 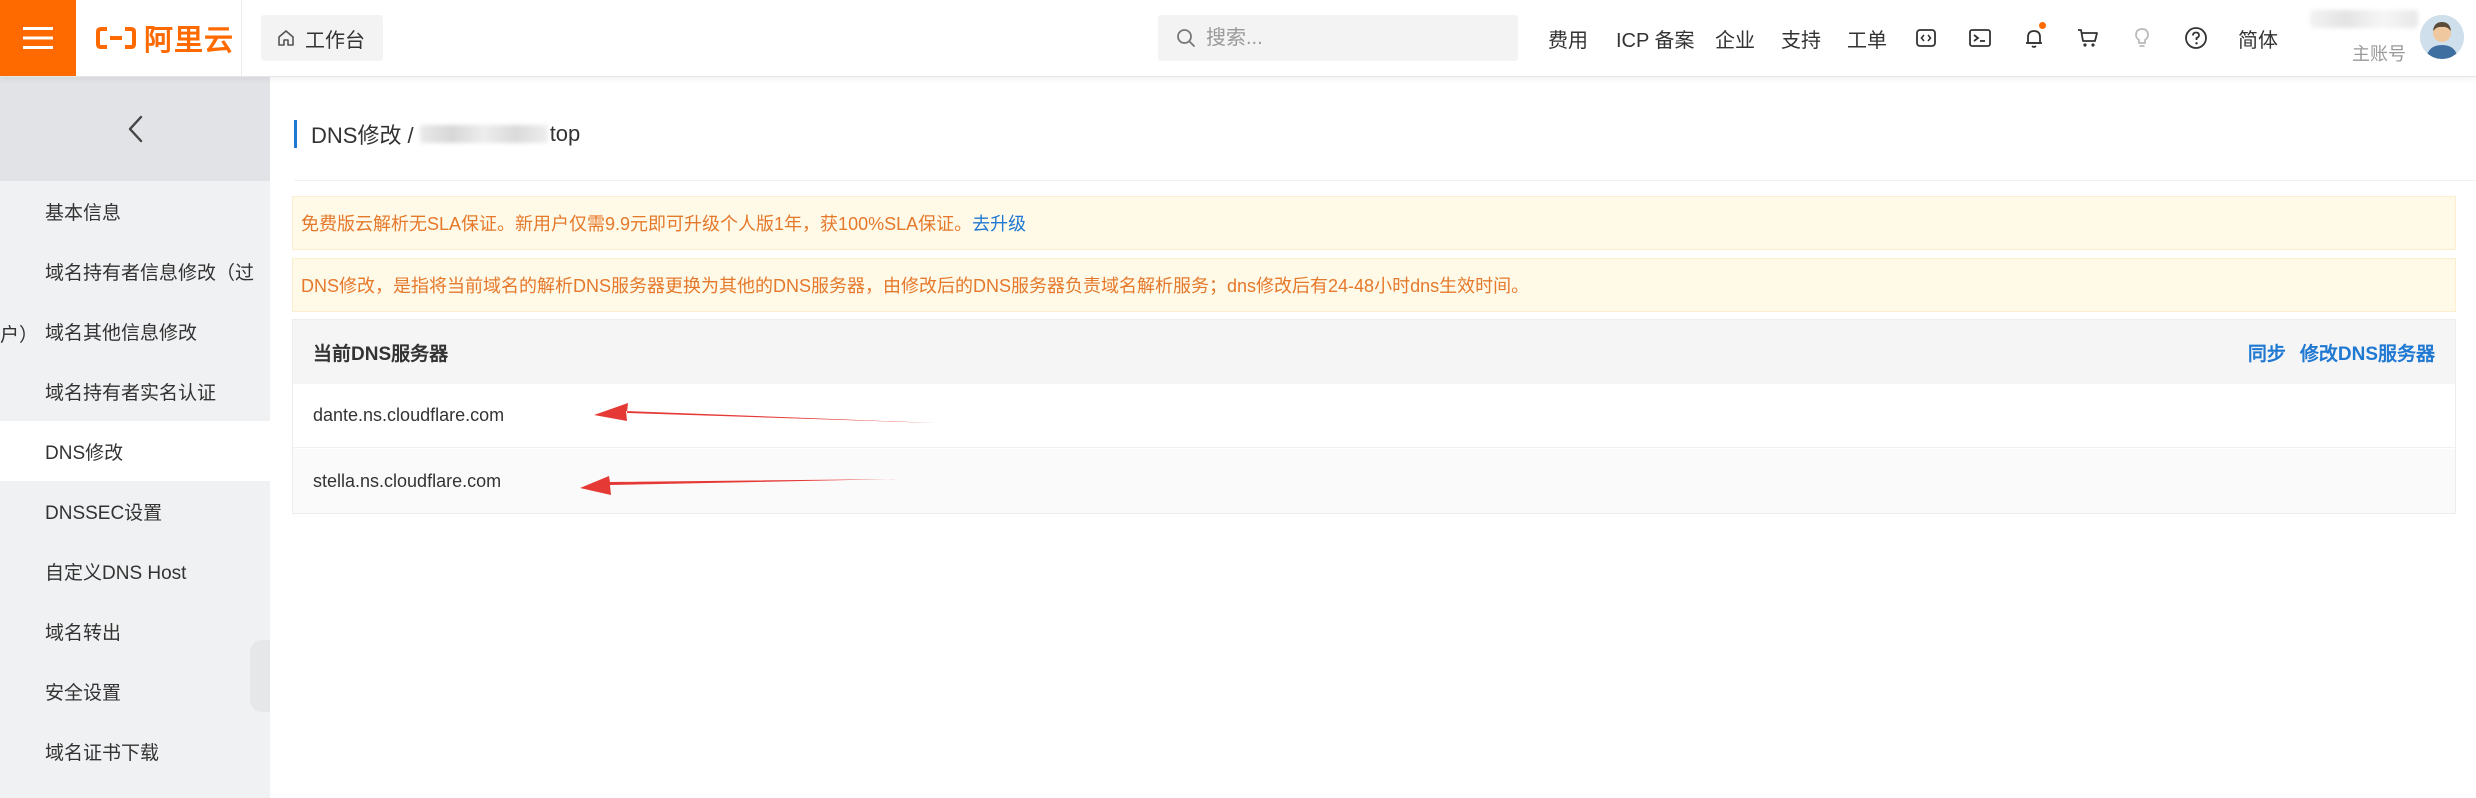 I want to click on nav-fees: 费用, so click(x=1568, y=38).